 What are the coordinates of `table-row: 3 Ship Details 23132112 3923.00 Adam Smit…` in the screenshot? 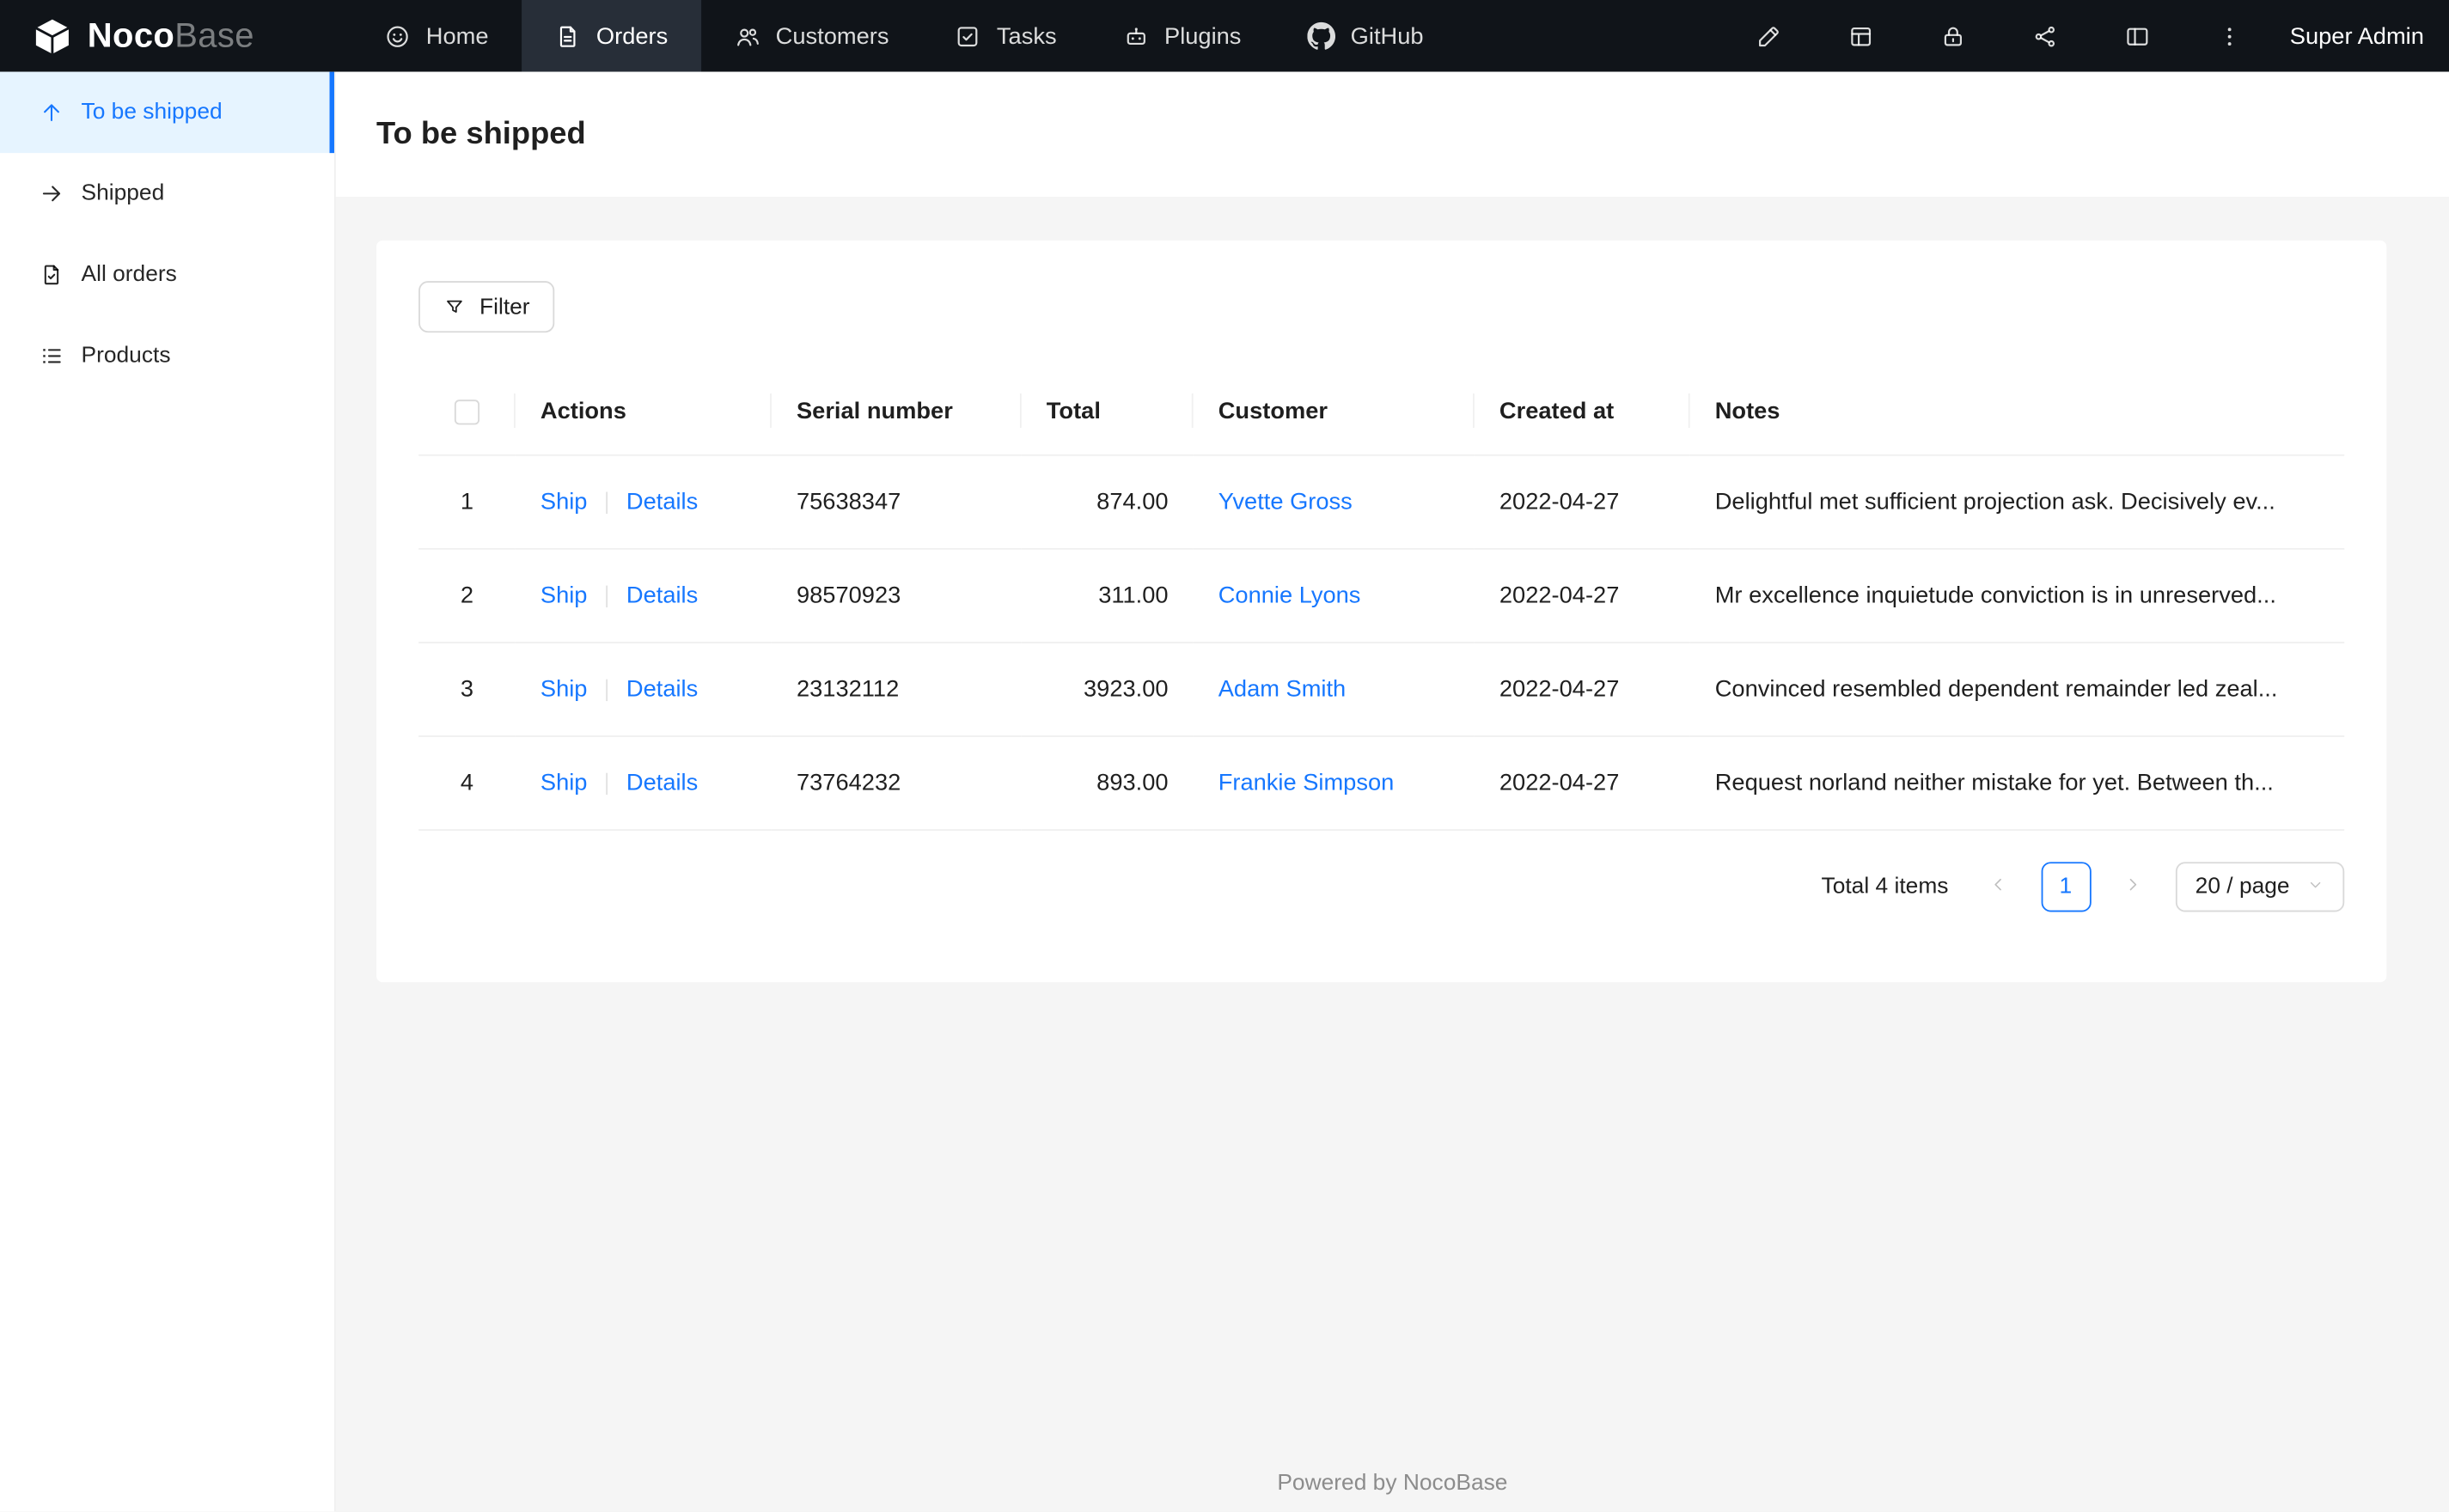 It's located at (1381, 689).